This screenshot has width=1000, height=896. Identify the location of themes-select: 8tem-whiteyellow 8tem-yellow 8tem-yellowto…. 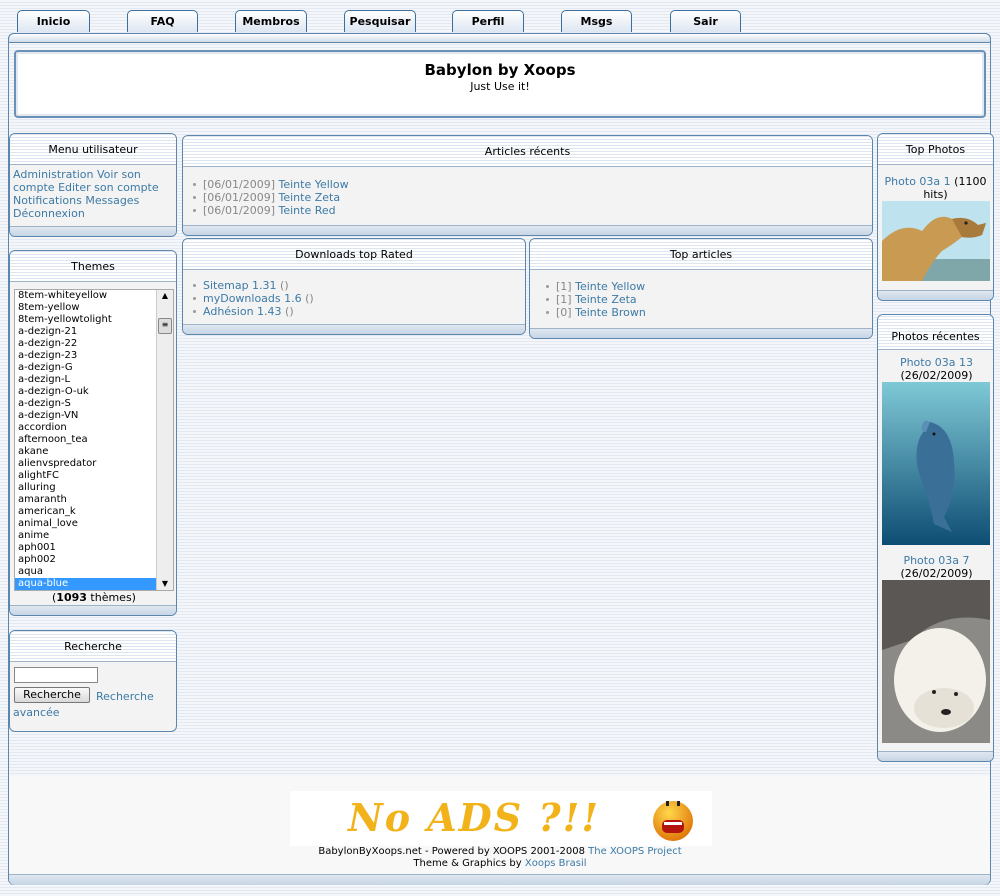
(94, 440).